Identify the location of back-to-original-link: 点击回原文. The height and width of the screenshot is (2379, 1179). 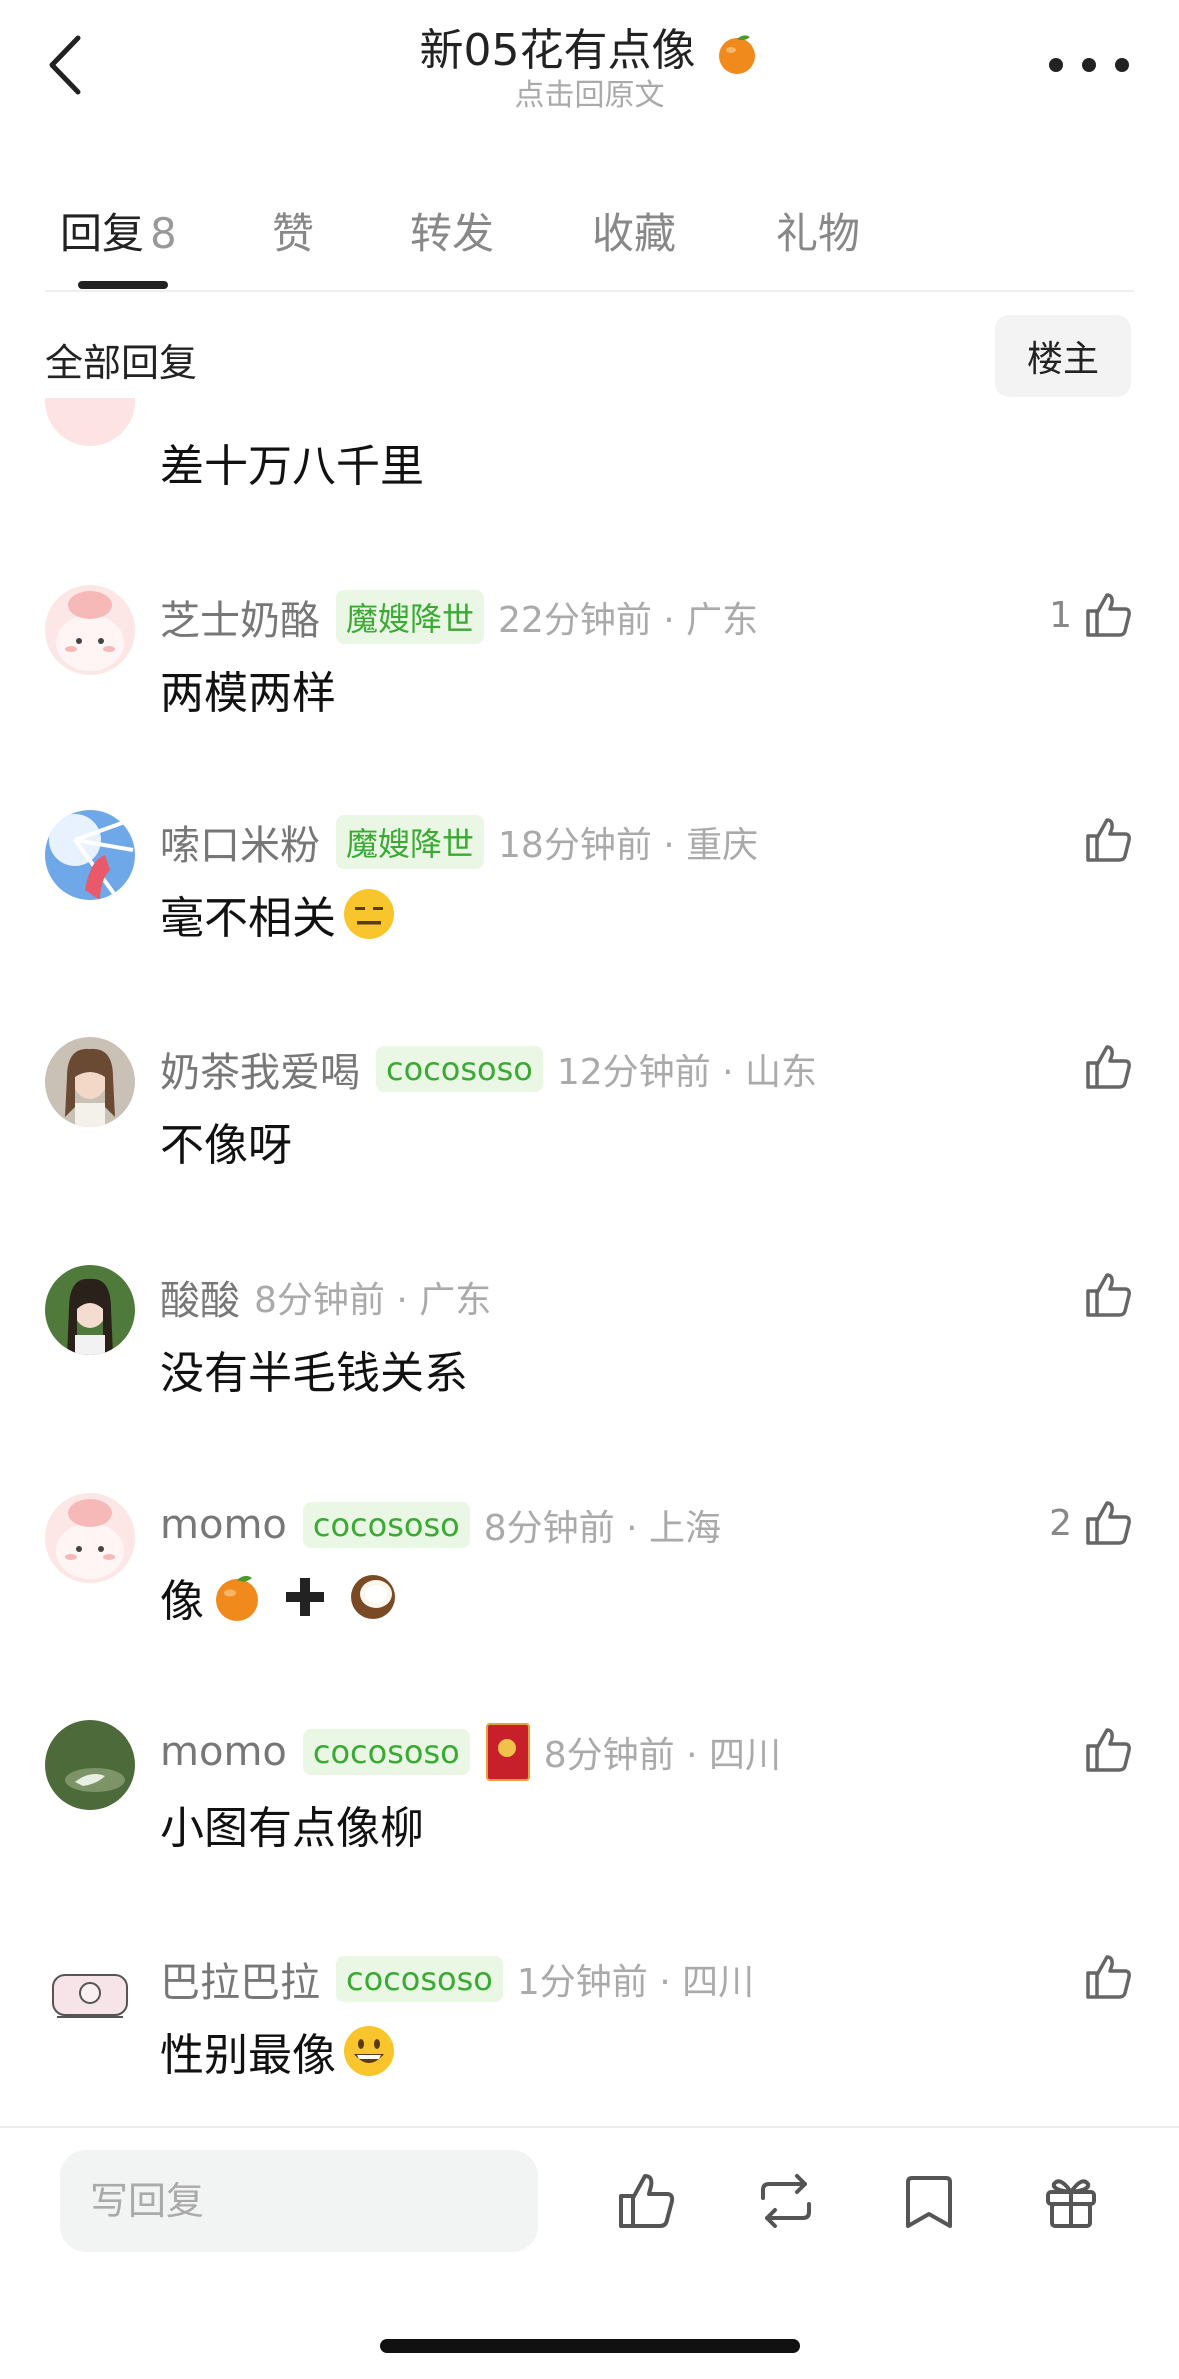
(589, 92).